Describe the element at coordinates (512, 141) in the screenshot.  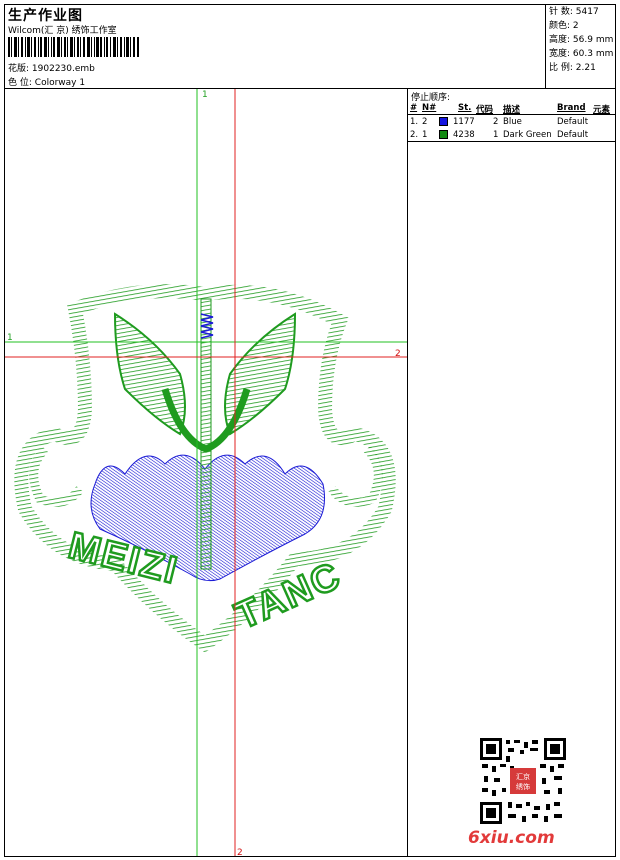
I see `table-end-line` at that location.